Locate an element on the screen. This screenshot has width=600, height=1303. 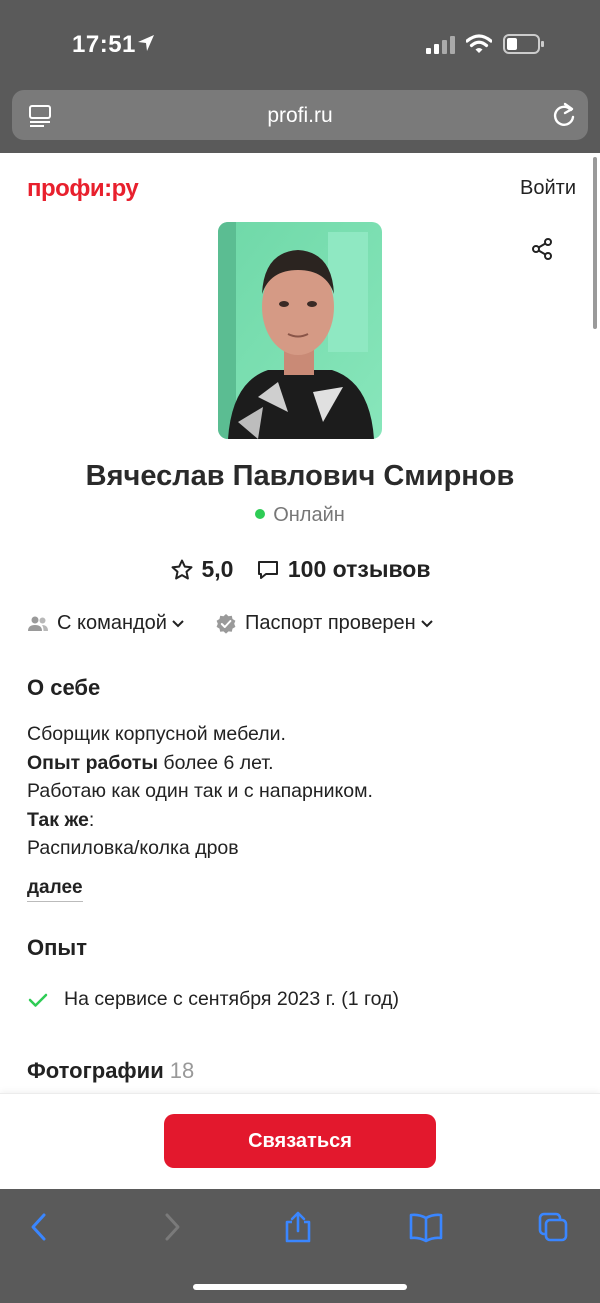
verified-icon is located at coordinates (226, 623).